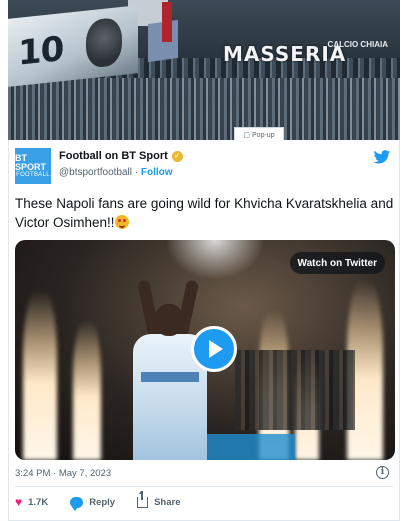  I want to click on banner-number: 10, so click(41, 51).